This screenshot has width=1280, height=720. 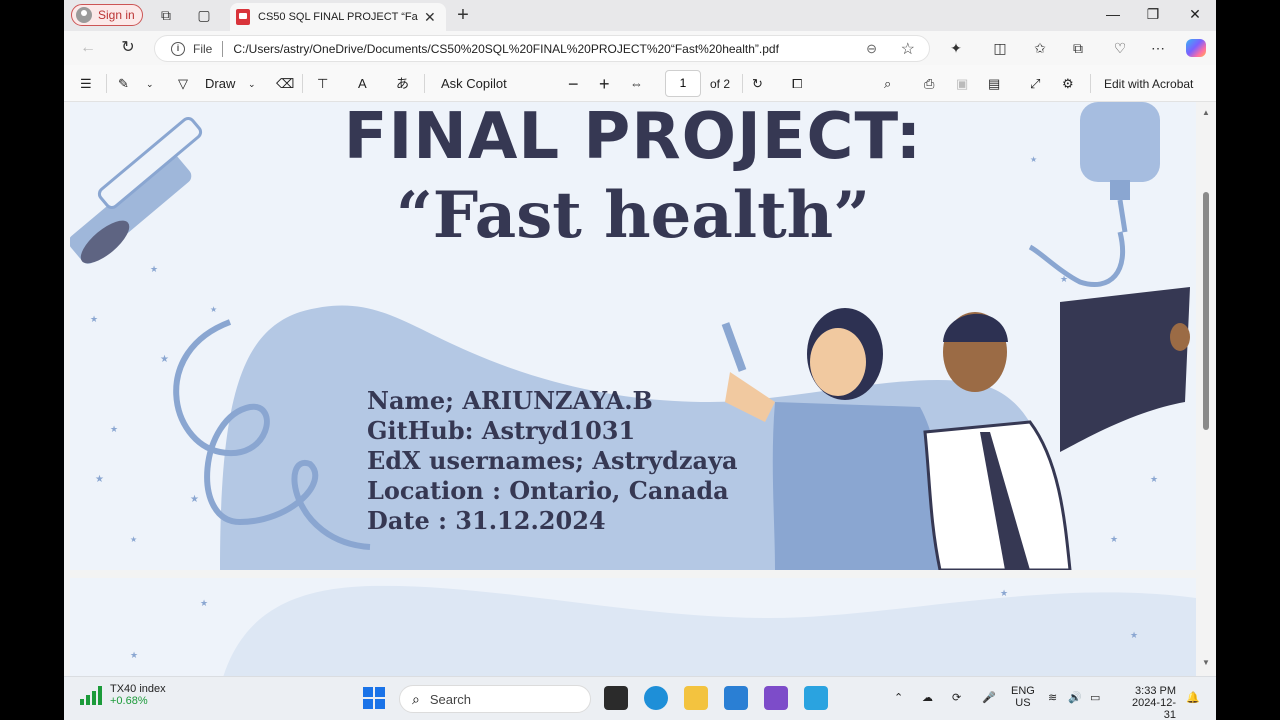 What do you see at coordinates (1206, 112) in the screenshot?
I see `scroll-up-icon: ▲` at bounding box center [1206, 112].